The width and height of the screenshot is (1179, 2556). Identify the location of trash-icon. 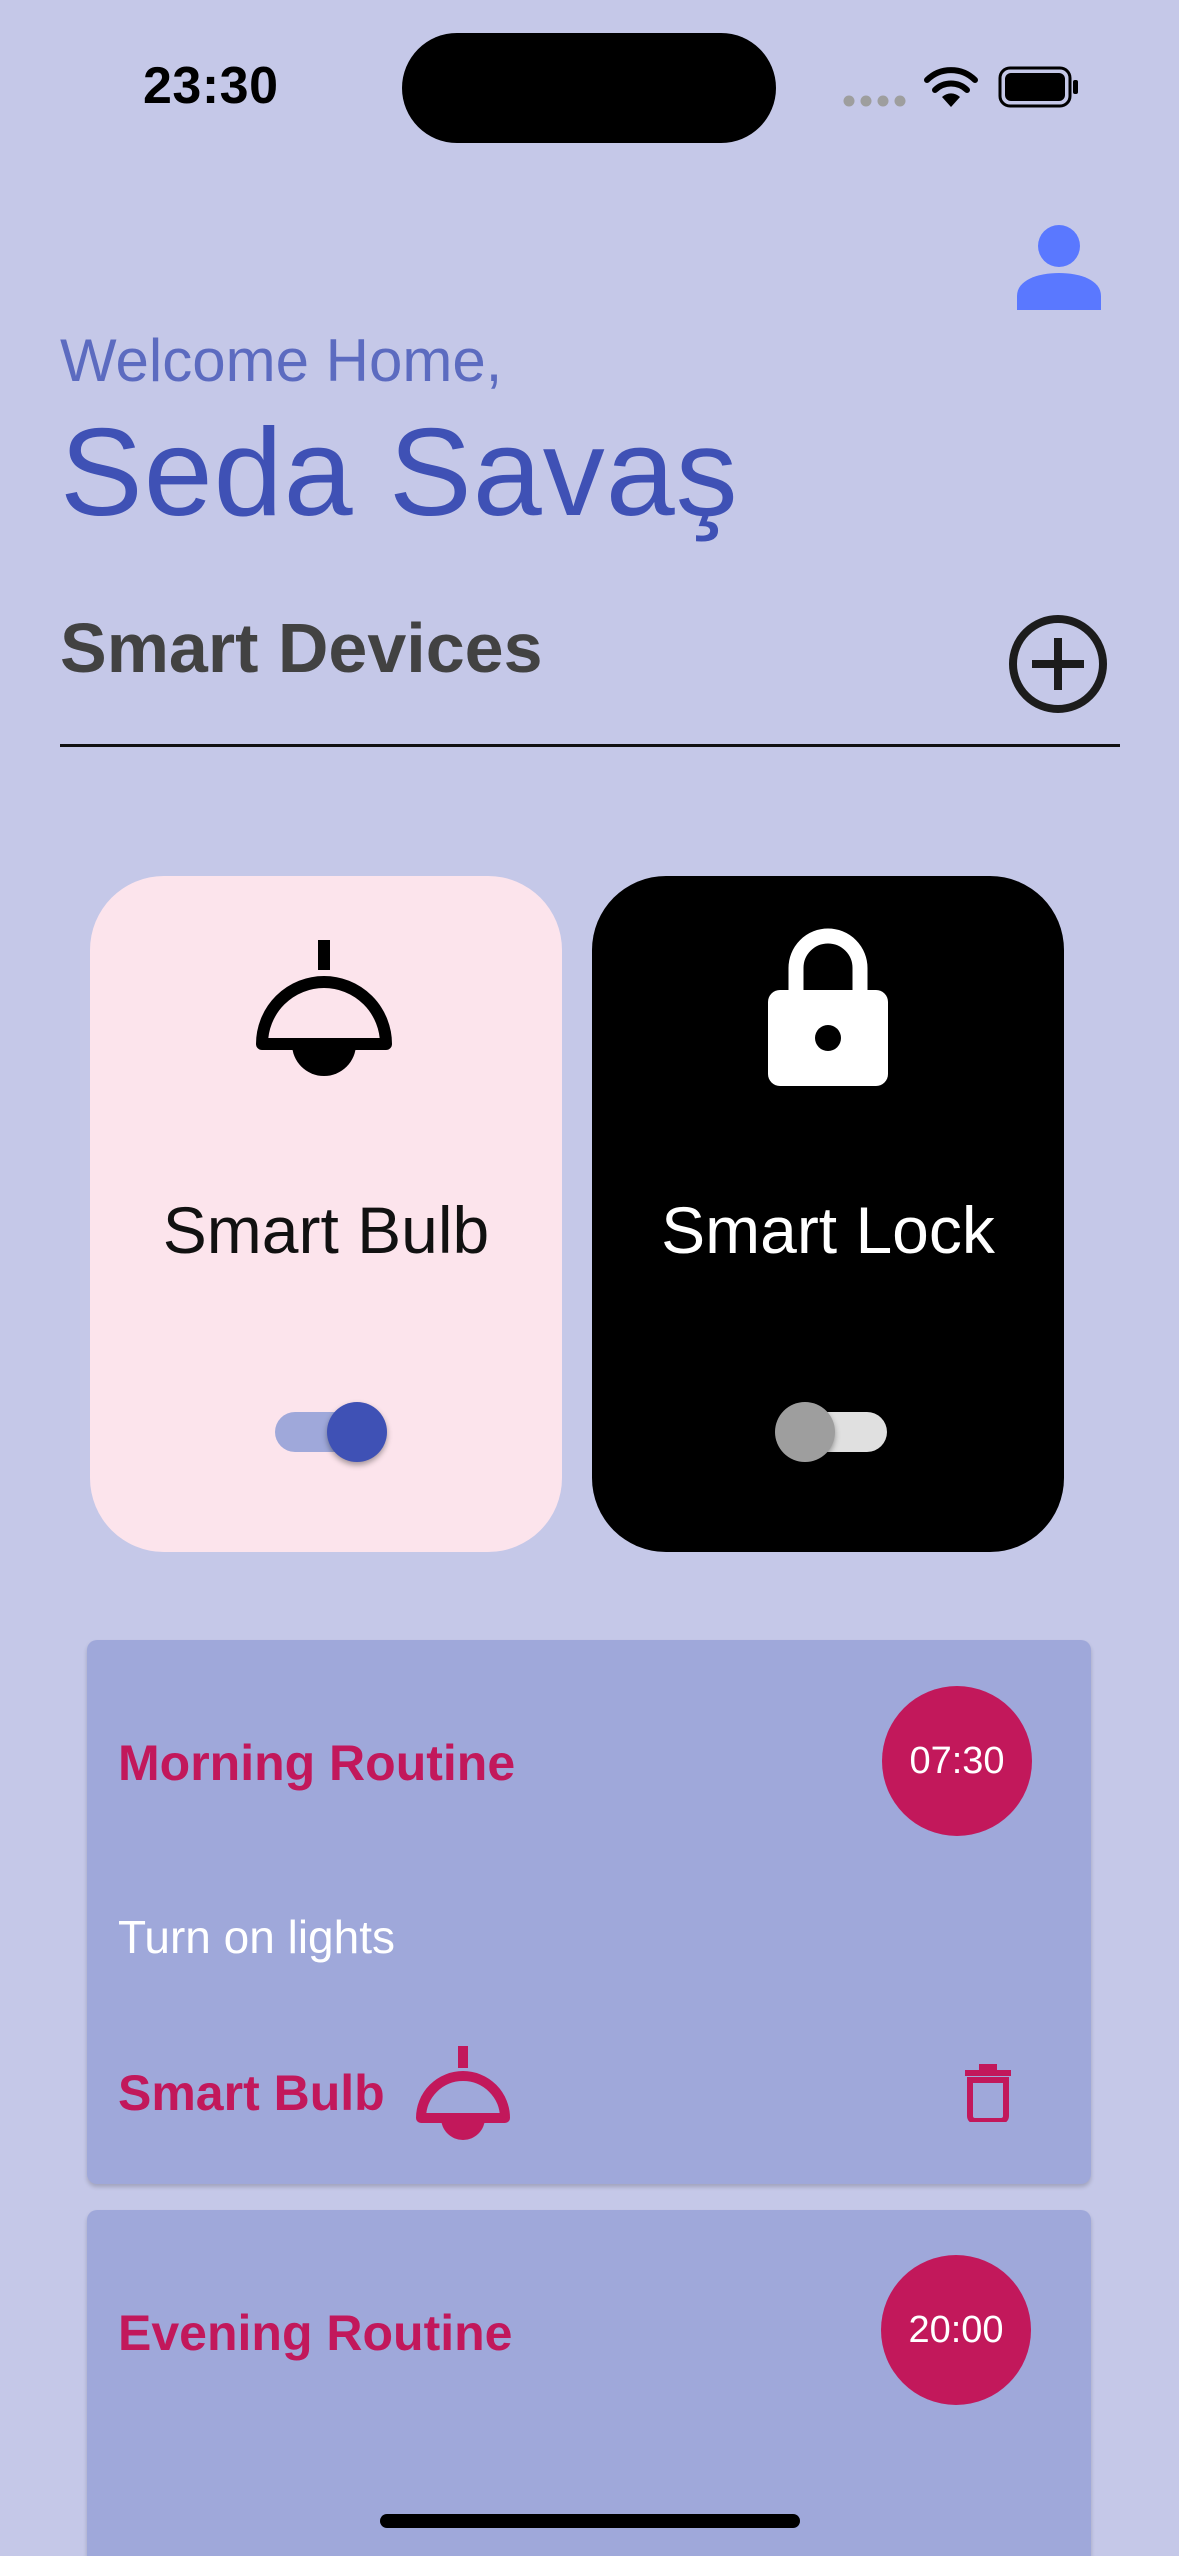
(988, 2093).